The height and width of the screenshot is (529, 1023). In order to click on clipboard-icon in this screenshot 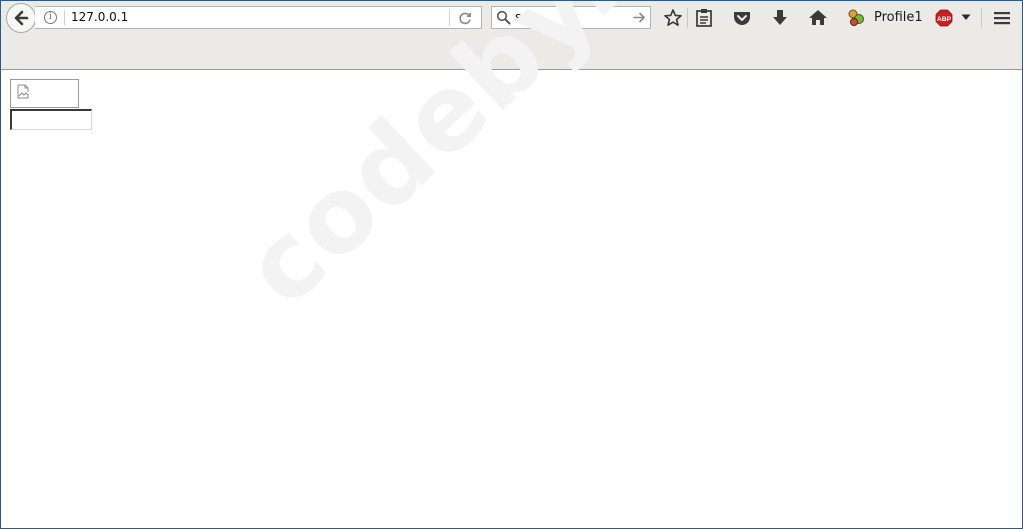, I will do `click(704, 18)`.